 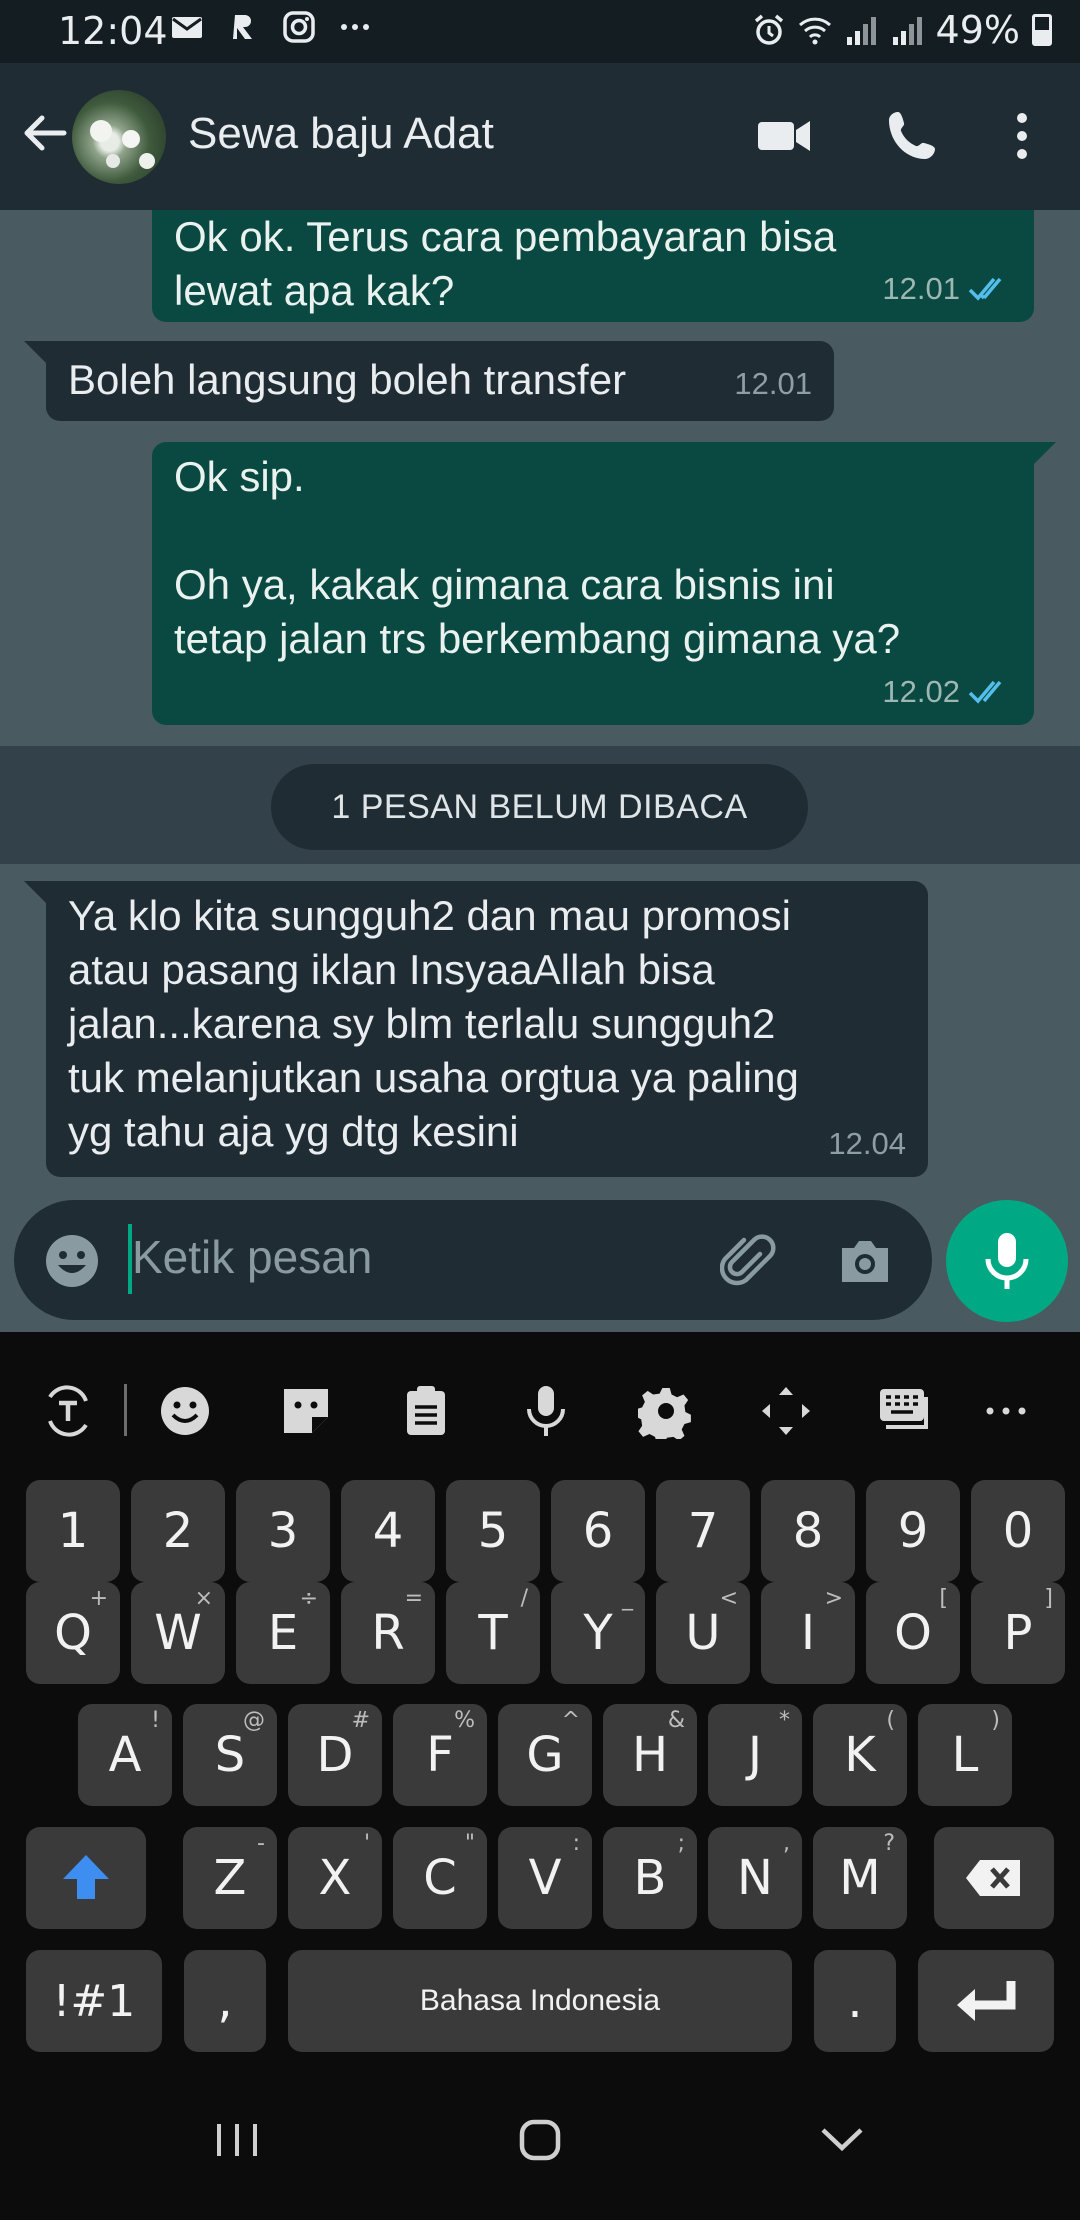 What do you see at coordinates (842, 2140) in the screenshot?
I see `hide-keyboard-icon` at bounding box center [842, 2140].